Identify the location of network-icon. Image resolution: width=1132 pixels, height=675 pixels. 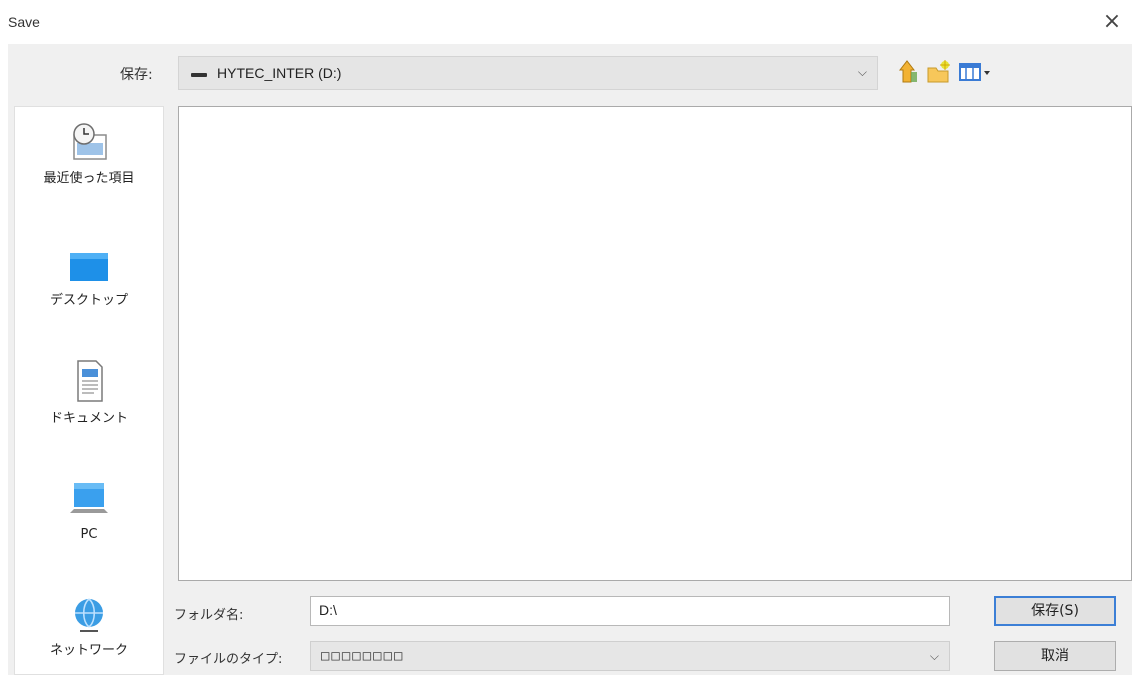
(89, 615).